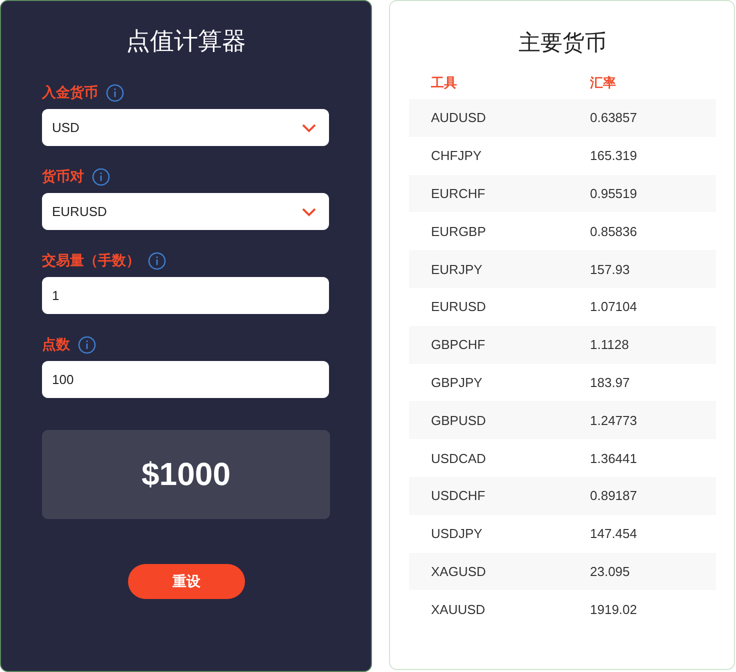  Describe the element at coordinates (459, 118) in the screenshot. I see `table-cell-text: AUDUSD` at that location.